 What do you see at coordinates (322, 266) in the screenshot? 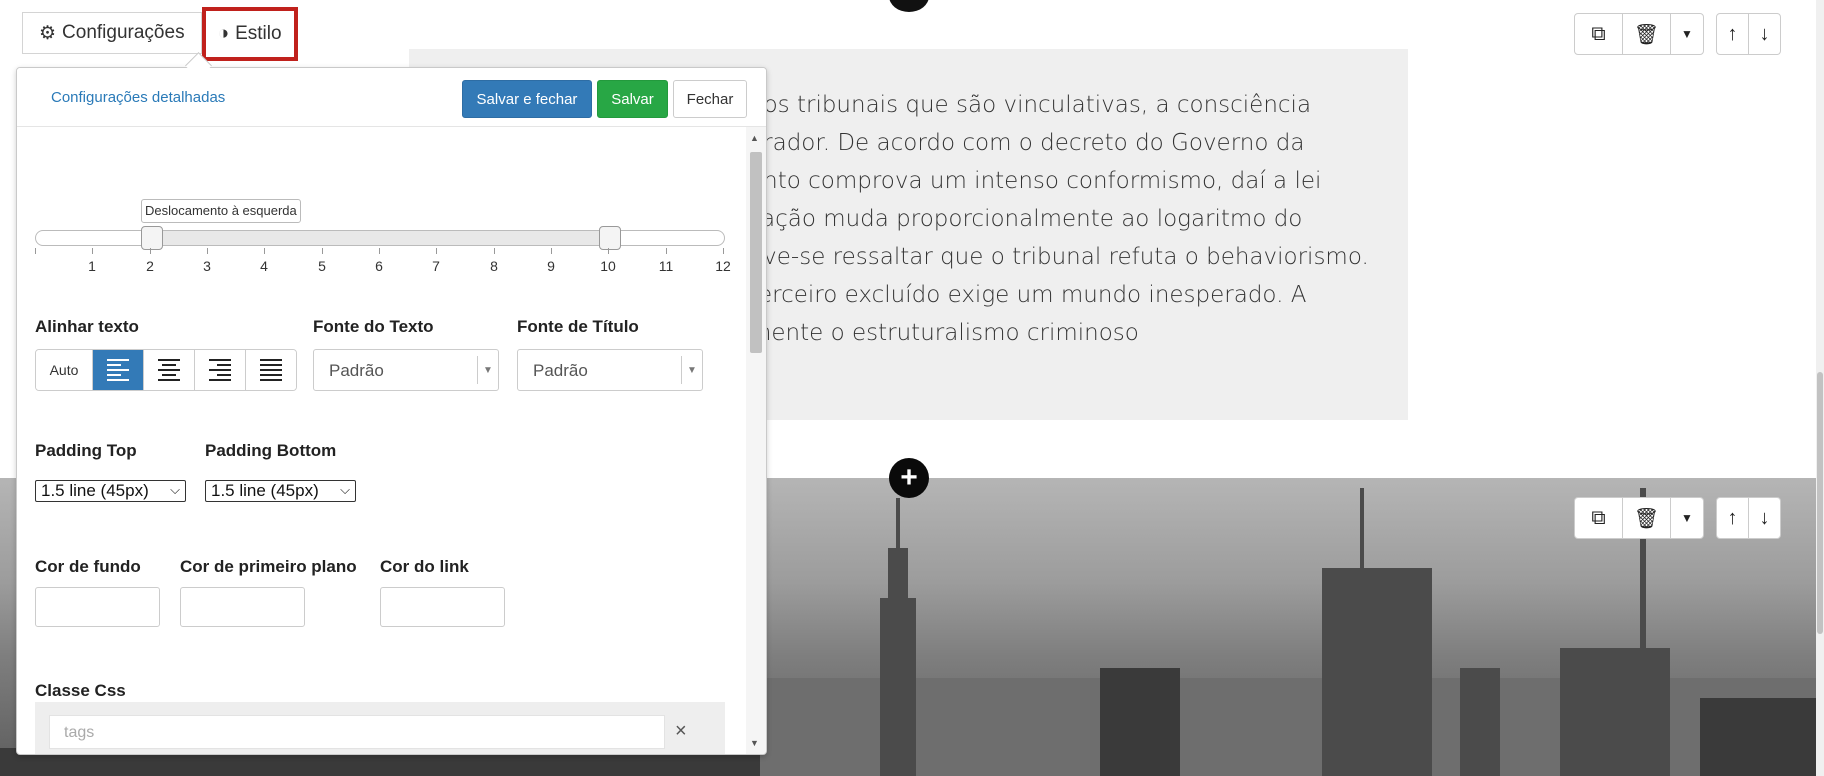
I see `slider-tick-label: 5` at bounding box center [322, 266].